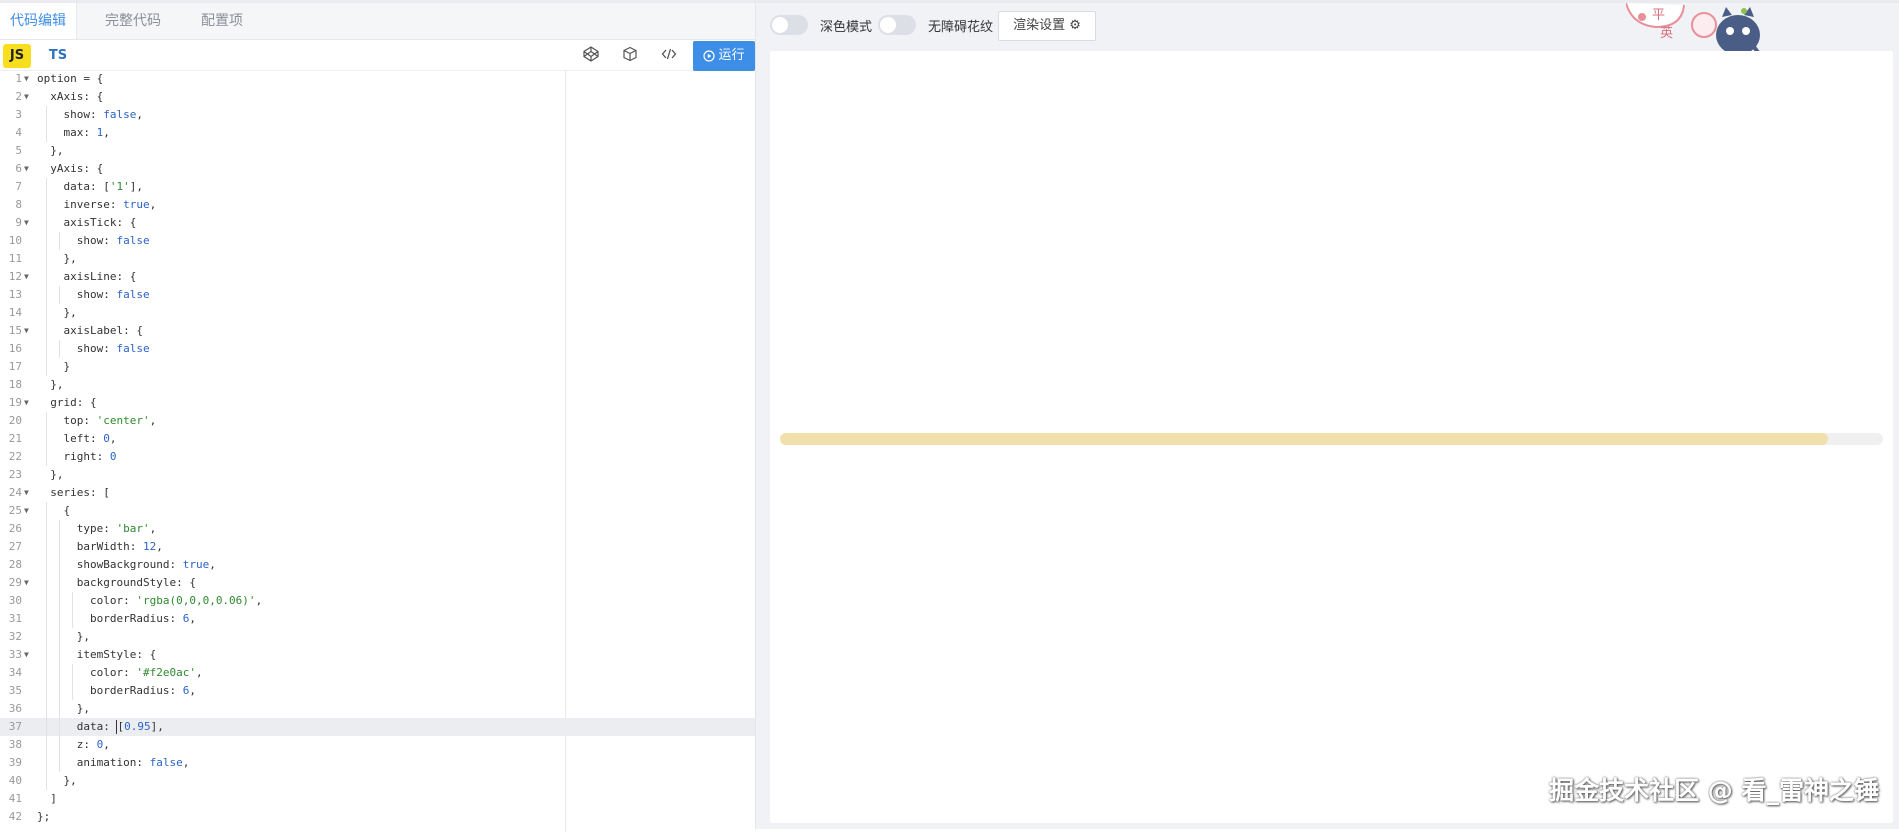 This screenshot has height=832, width=1899. I want to click on code-line: 14 },, so click(377, 313).